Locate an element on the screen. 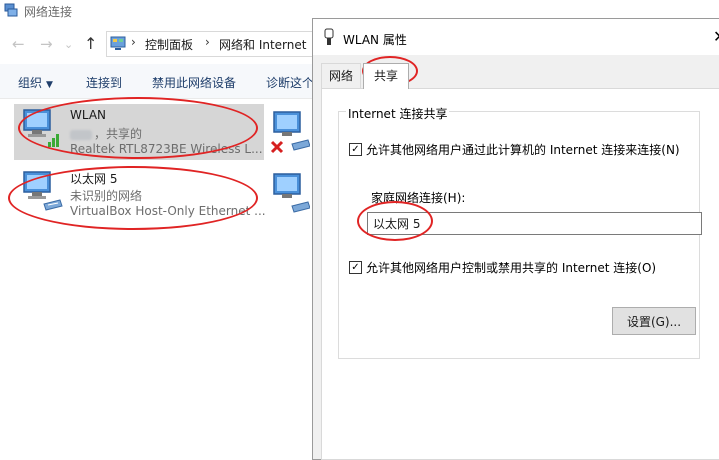  wireless-adapter-icon is located at coordinates (41, 128).